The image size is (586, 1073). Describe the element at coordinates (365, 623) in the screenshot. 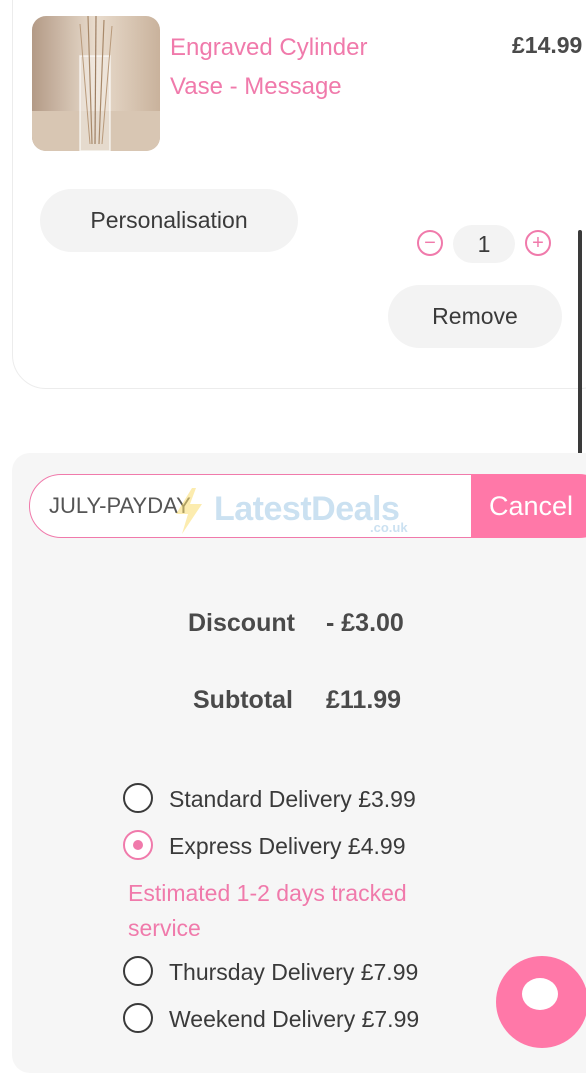

I see `discount-value: - £3.00` at that location.